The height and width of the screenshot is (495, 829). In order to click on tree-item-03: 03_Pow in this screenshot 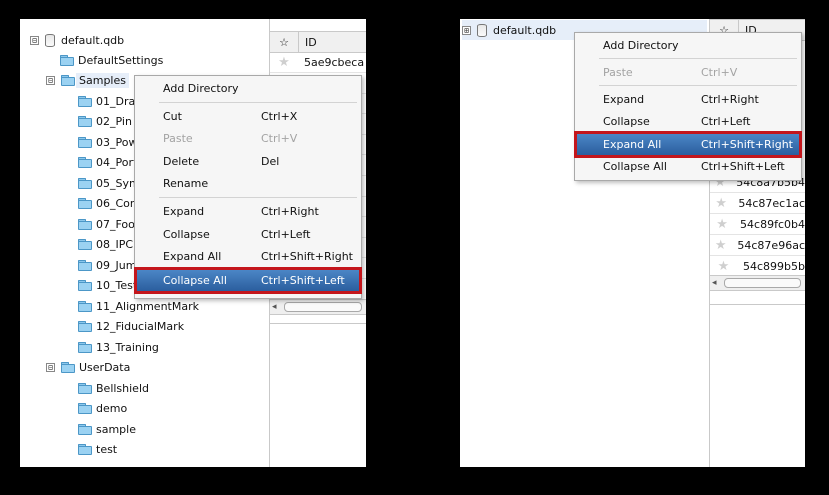, I will do `click(107, 142)`.